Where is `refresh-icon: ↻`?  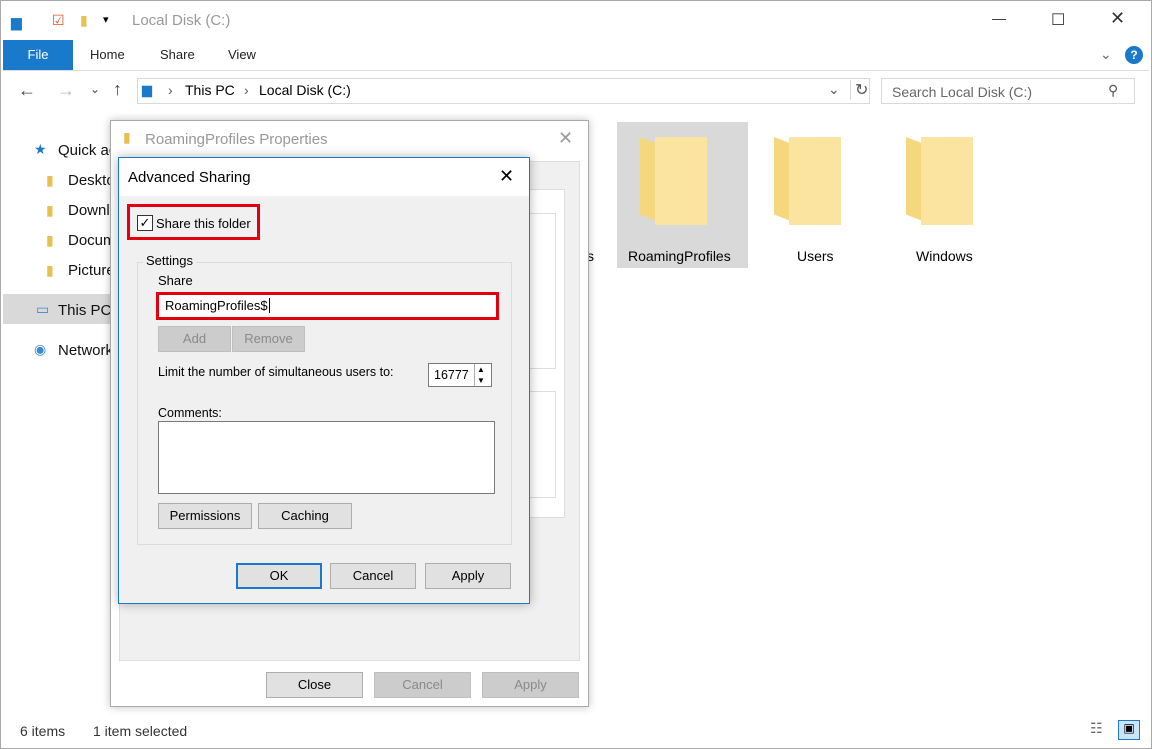 refresh-icon: ↻ is located at coordinates (859, 90).